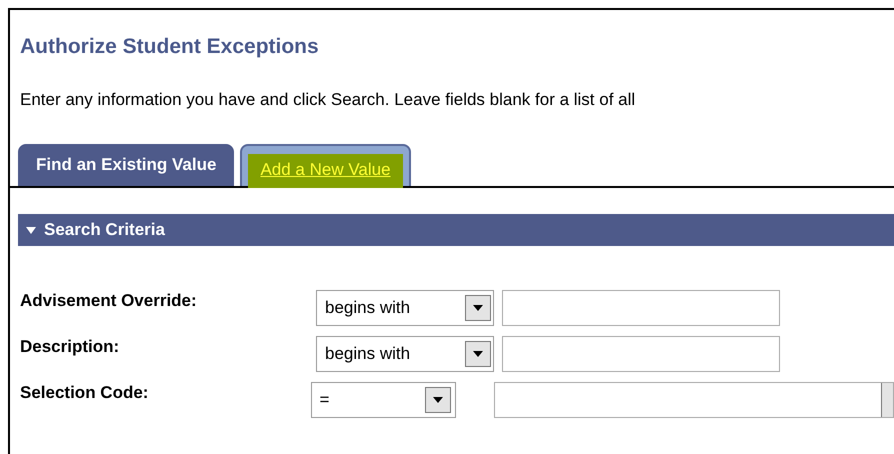 Image resolution: width=894 pixels, height=454 pixels. What do you see at coordinates (31, 230) in the screenshot?
I see `triangle-icon` at bounding box center [31, 230].